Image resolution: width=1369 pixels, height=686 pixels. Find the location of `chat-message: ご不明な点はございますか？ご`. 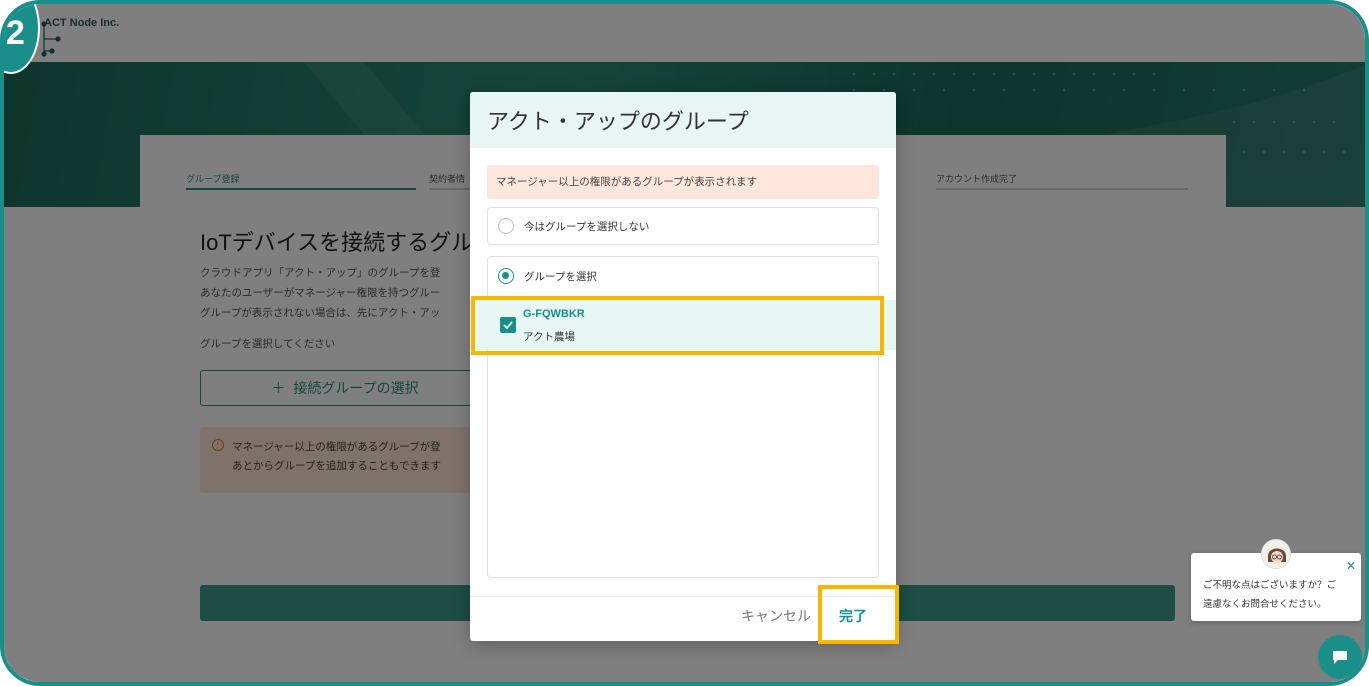

chat-message: ご不明な点はございますか？ご is located at coordinates (1270, 585).